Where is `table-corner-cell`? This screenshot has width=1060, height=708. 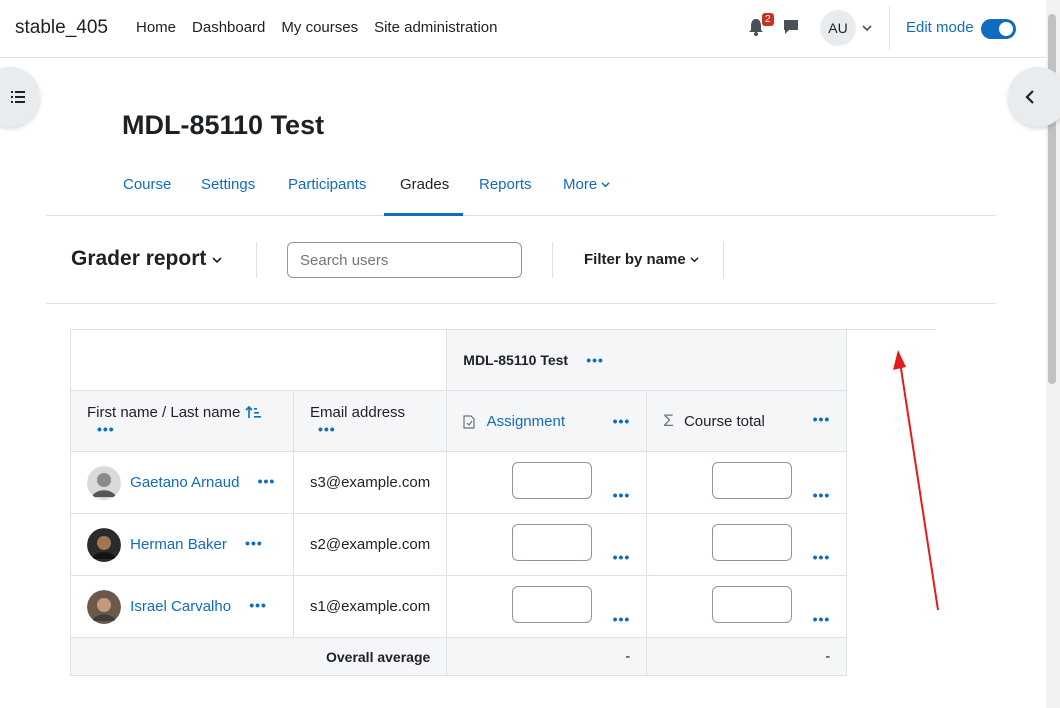 table-corner-cell is located at coordinates (258, 360).